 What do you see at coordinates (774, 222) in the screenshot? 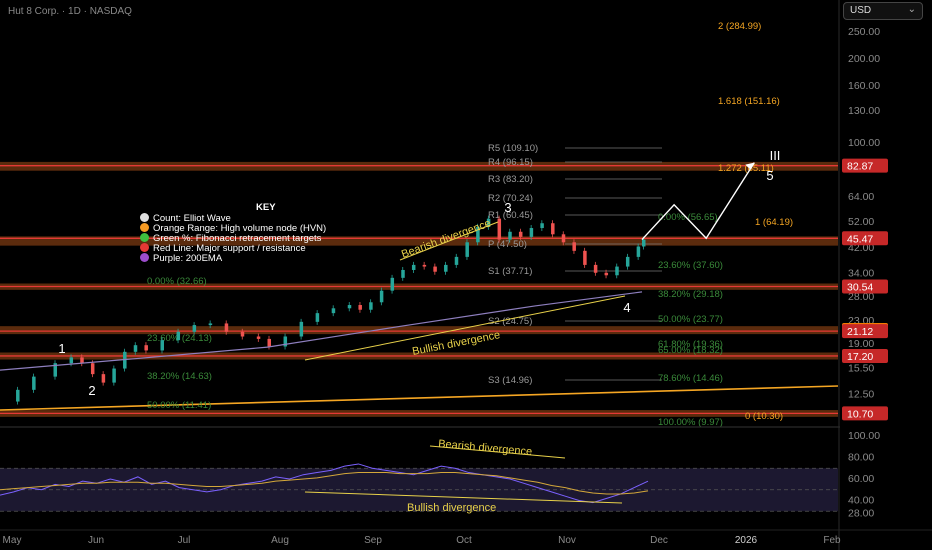
I see `fib-extension-label: 1 (64.19)` at bounding box center [774, 222].